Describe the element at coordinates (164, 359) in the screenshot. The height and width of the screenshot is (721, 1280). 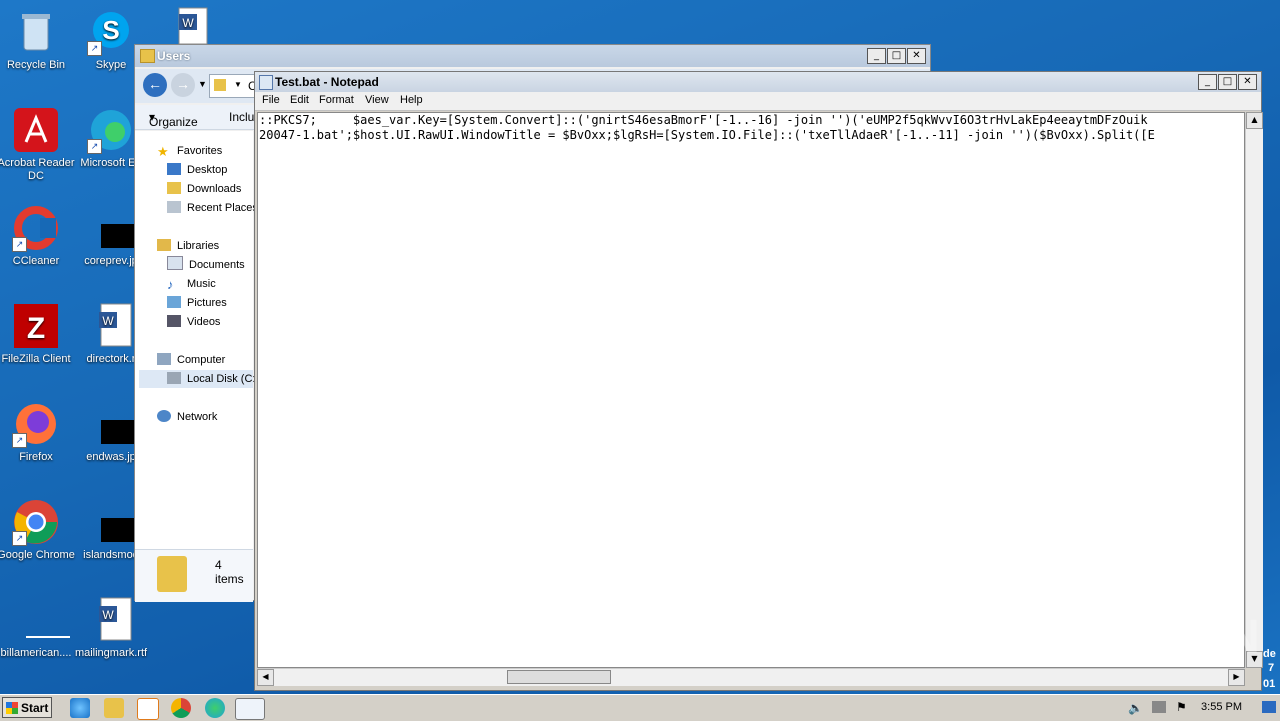
I see `computer-icon` at that location.